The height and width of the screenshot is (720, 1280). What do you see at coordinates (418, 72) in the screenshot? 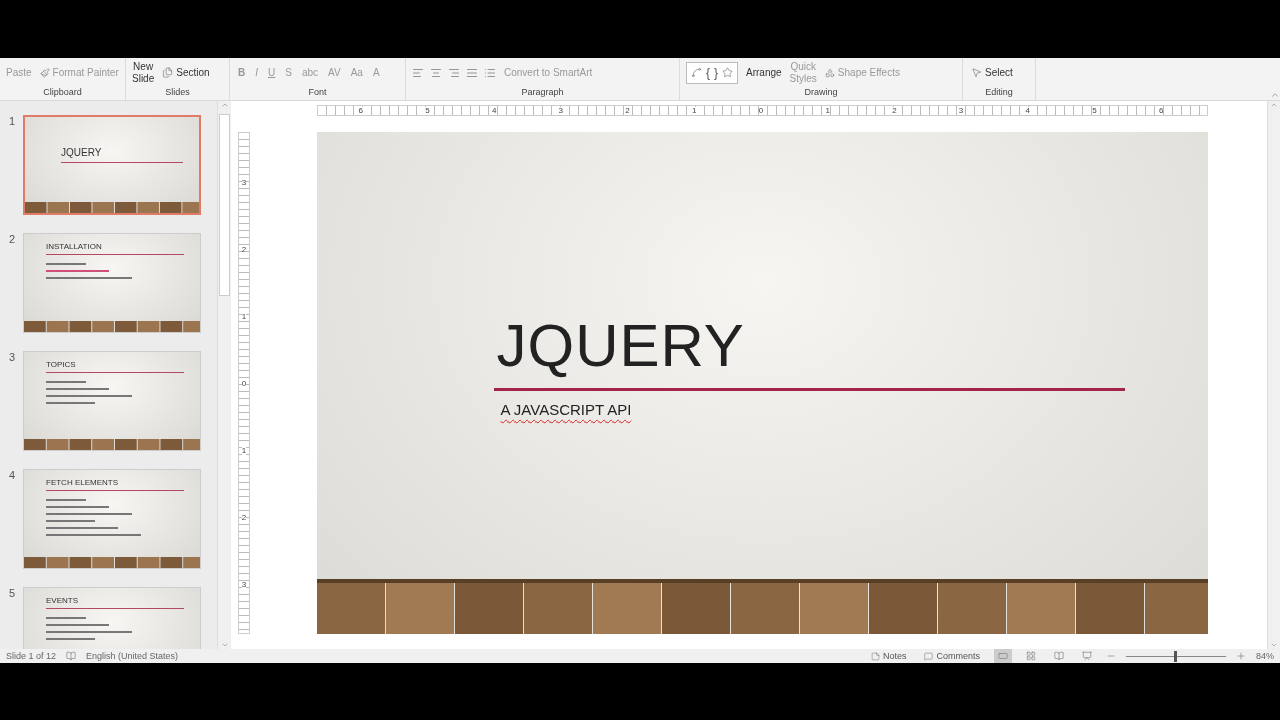
I see `align-left-icon` at bounding box center [418, 72].